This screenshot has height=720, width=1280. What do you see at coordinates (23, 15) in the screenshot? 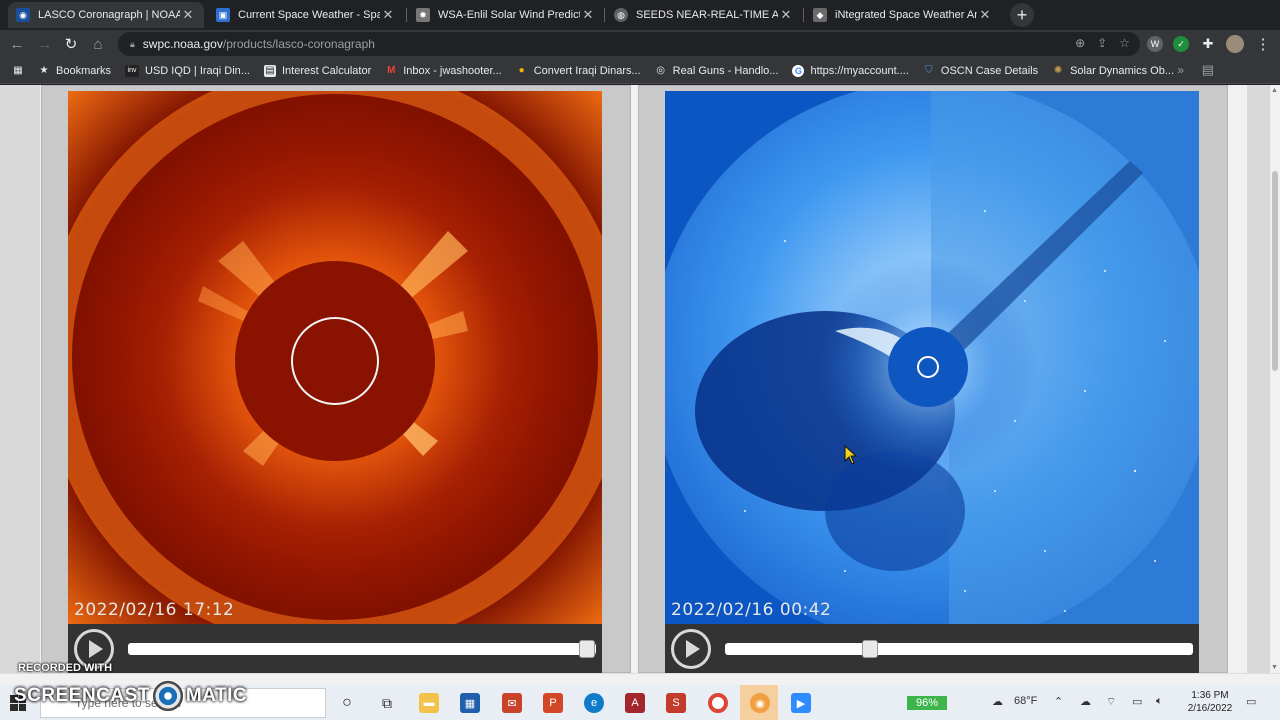
I see `noaa-icon: ◉` at bounding box center [23, 15].